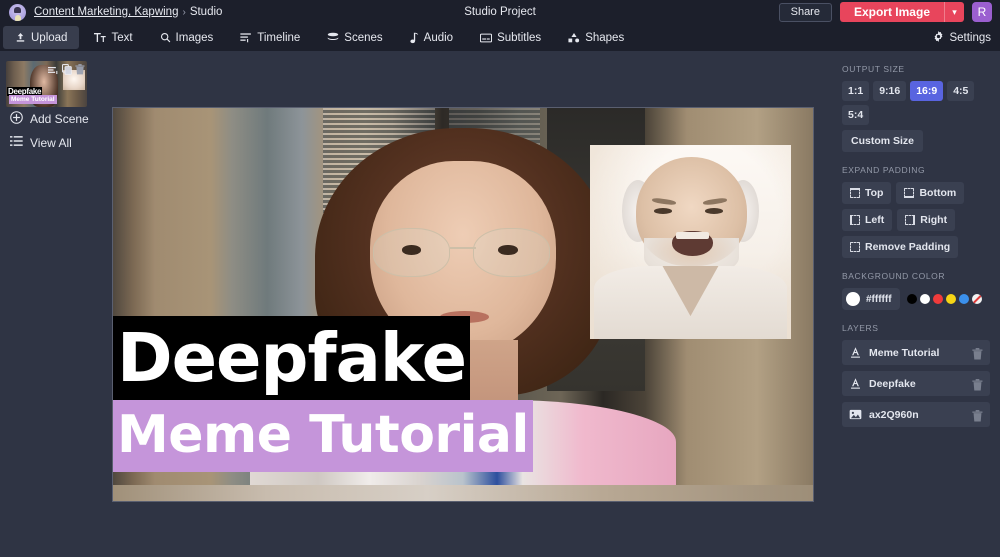 The width and height of the screenshot is (1000, 557). What do you see at coordinates (909, 193) in the screenshot?
I see `padding-bottom-icon` at bounding box center [909, 193].